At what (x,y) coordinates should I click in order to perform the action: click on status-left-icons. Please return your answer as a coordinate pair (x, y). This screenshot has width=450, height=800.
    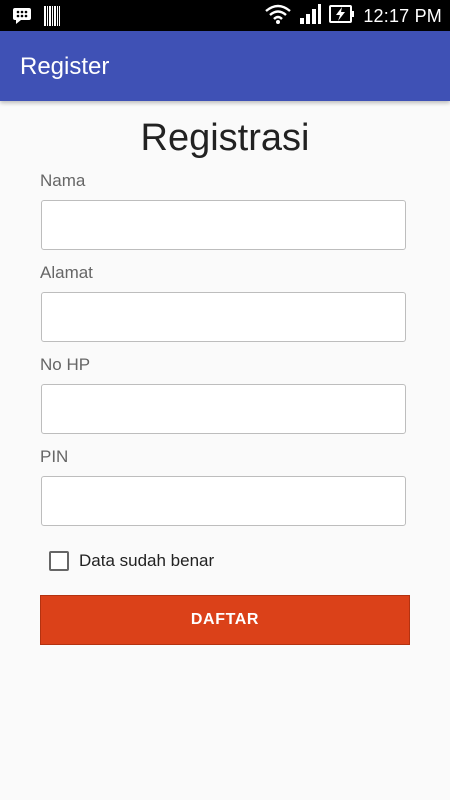
    Looking at the image, I should click on (36, 18).